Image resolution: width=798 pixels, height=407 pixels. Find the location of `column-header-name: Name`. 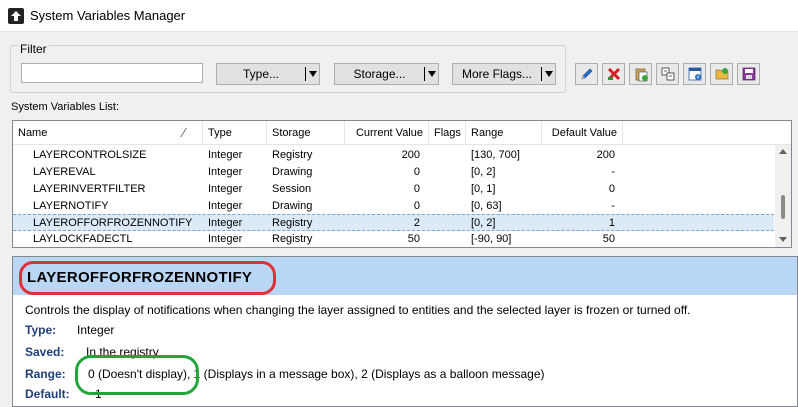

column-header-name: Name is located at coordinates (108, 133).